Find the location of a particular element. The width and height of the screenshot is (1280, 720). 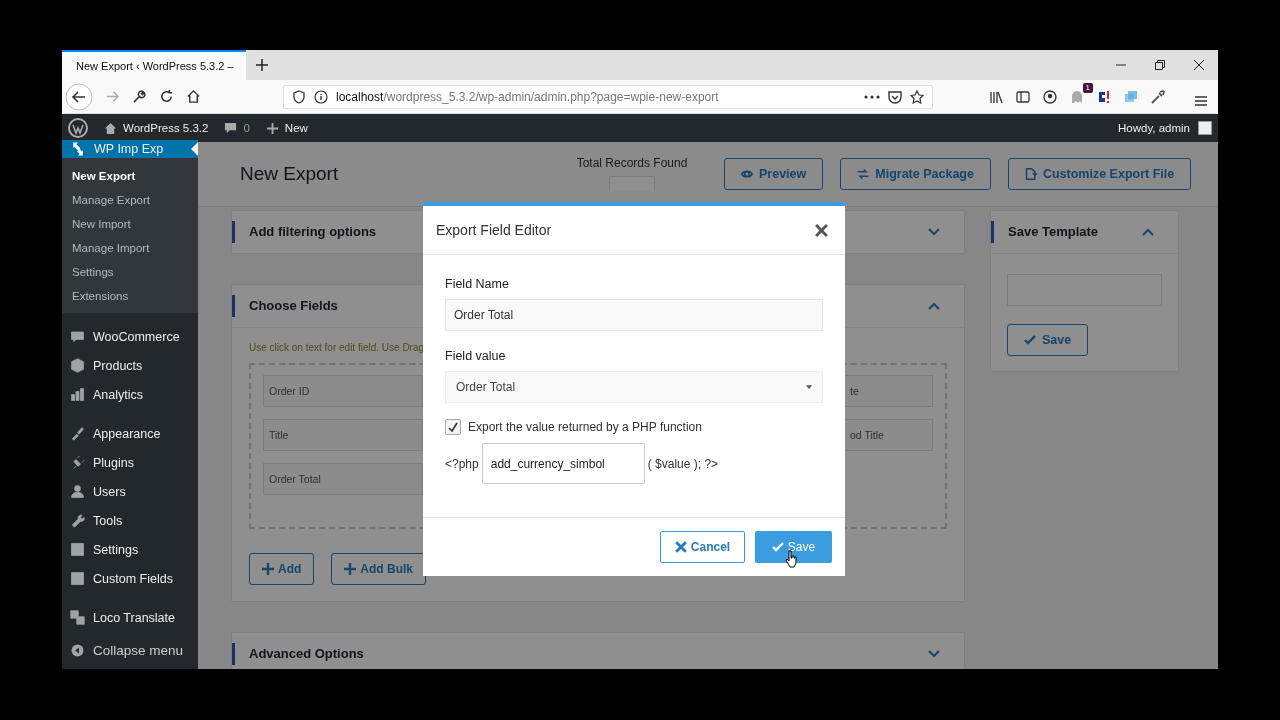

hint-text: Use click on text for edit field. Use Drag is located at coordinates (337, 347).